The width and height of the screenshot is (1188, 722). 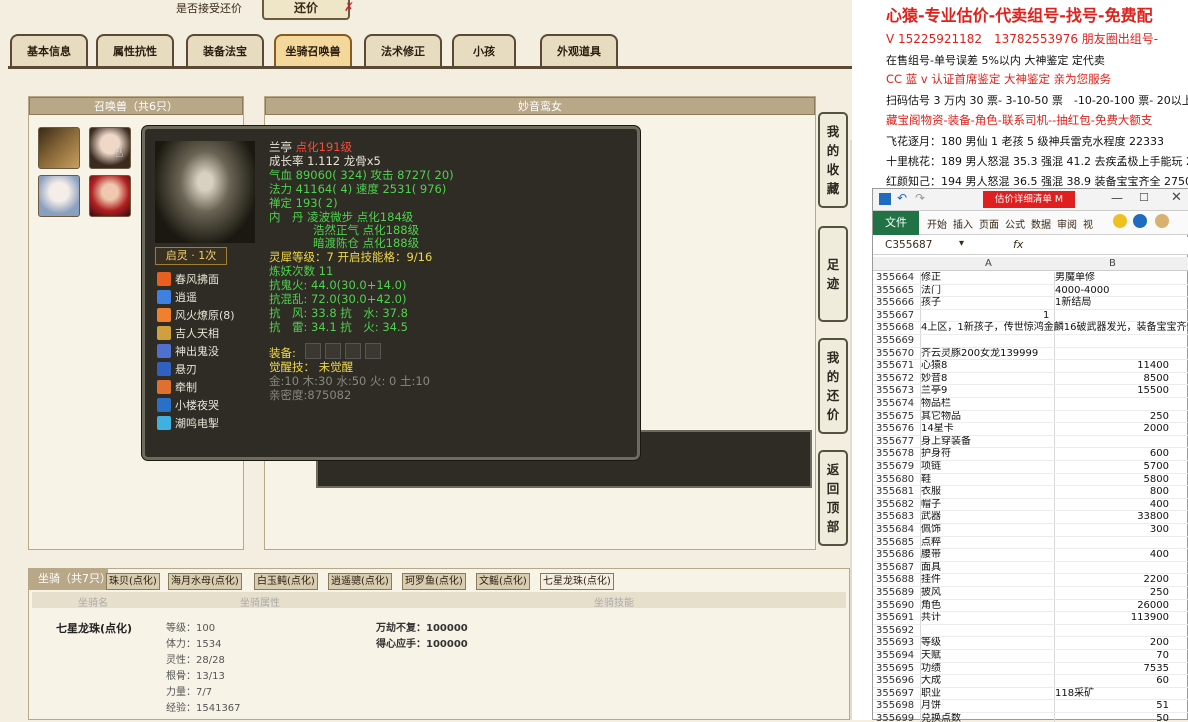 I want to click on sheet-row: 355689 披风 250, so click(x=1030, y=593).